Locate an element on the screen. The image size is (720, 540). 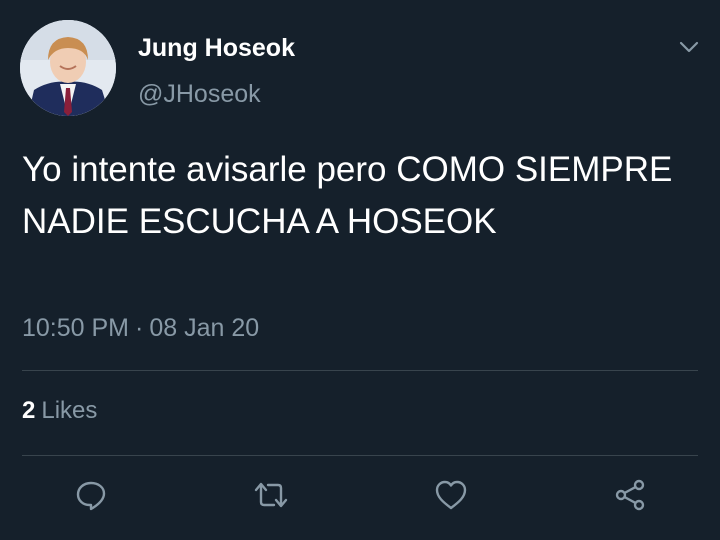
tweet-time: 10:50 PM is located at coordinates (76, 328).